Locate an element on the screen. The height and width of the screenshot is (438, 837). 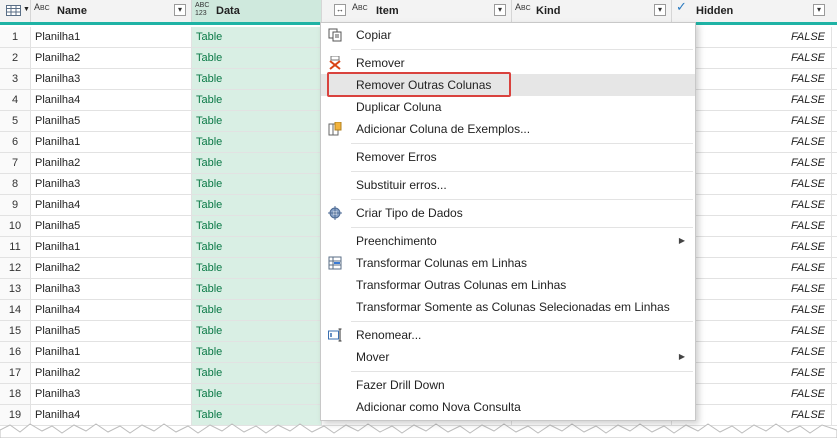
text-type-icon: ABC is located at coordinates (42, 8).